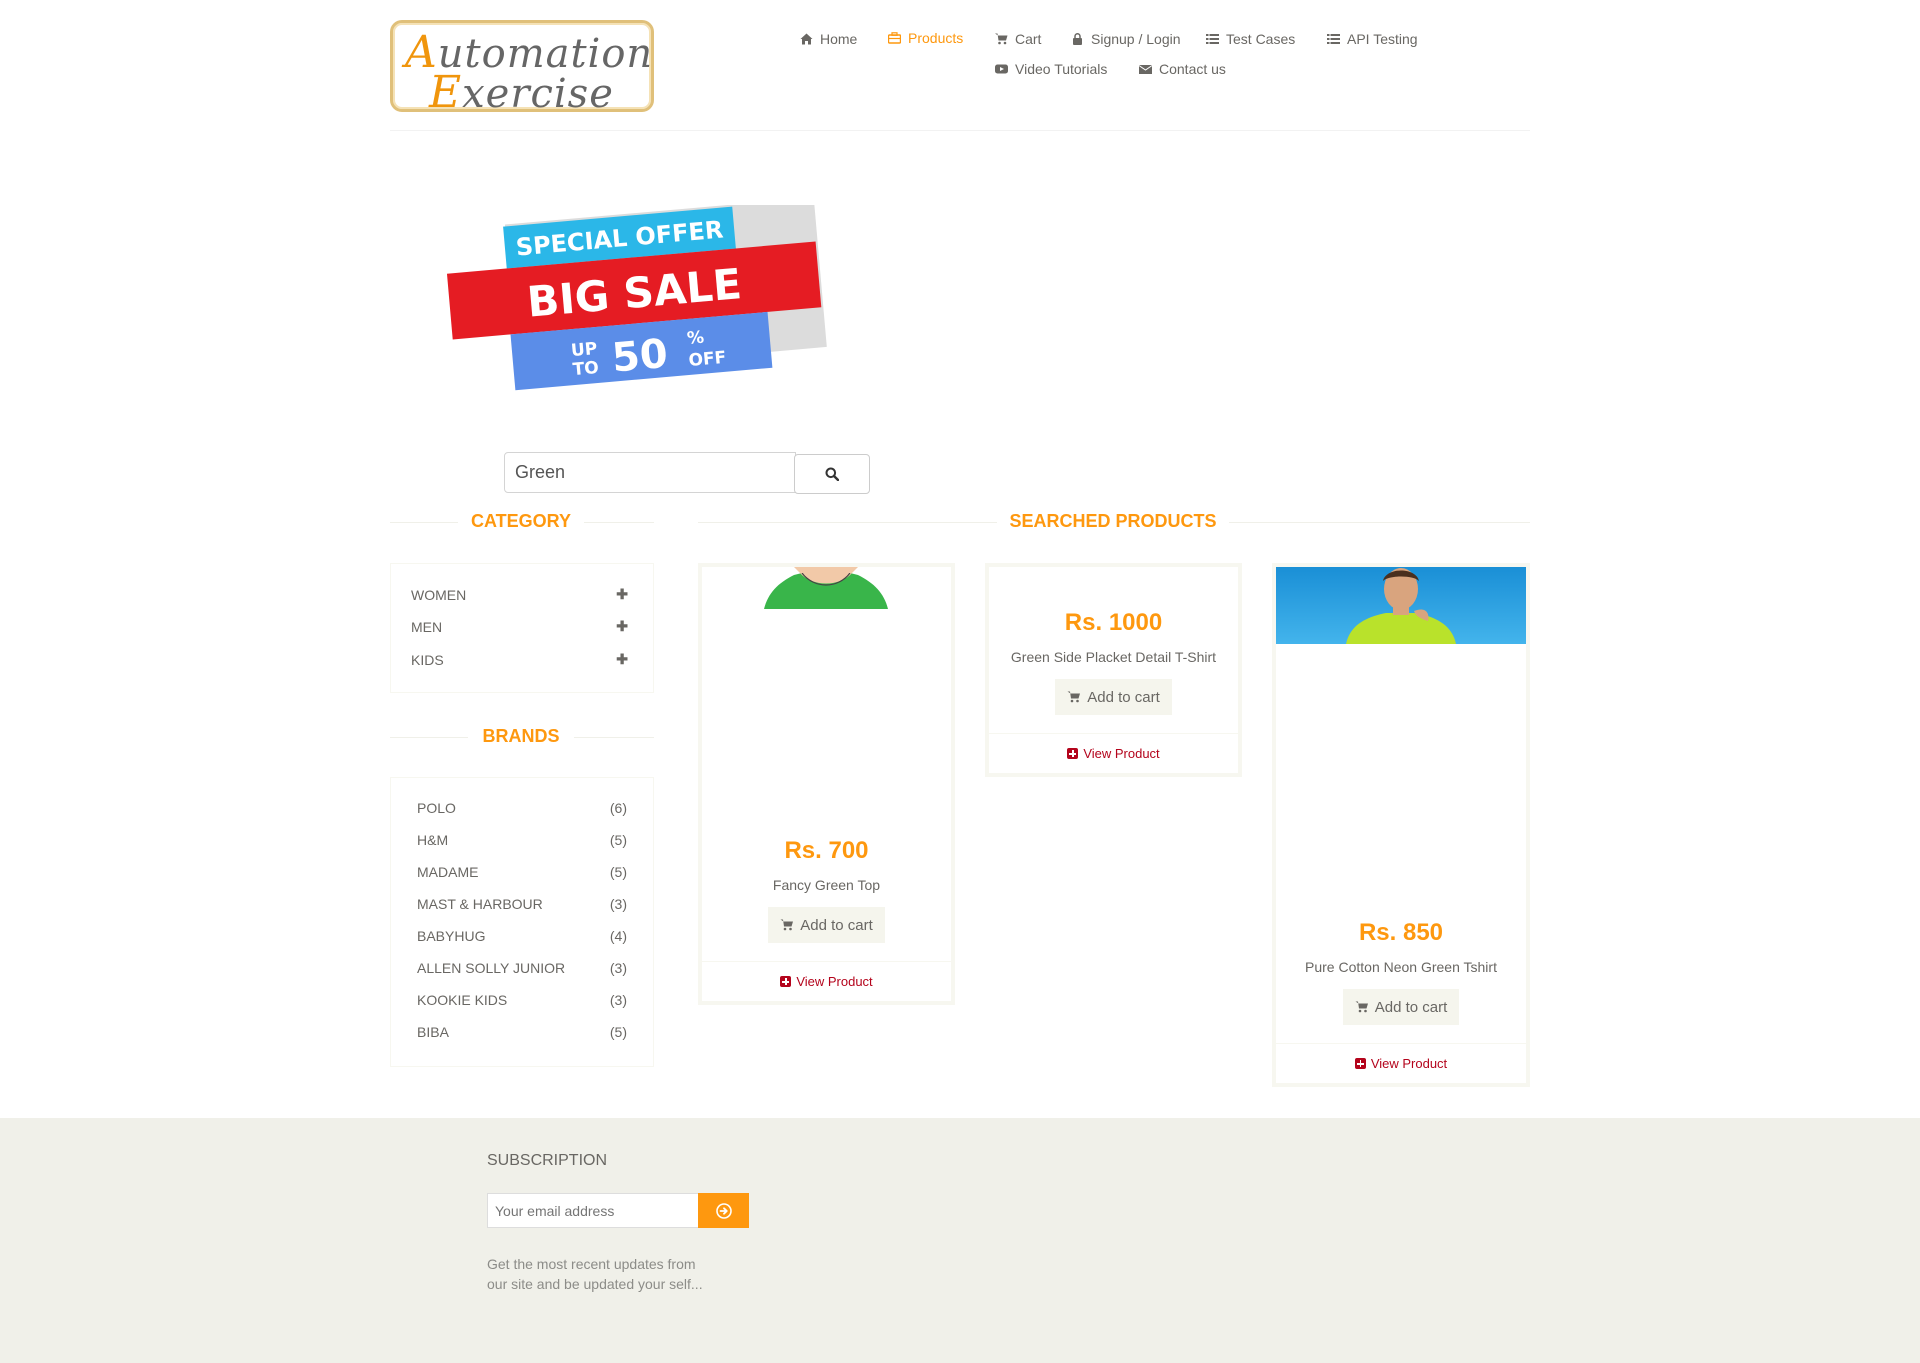 The height and width of the screenshot is (1363, 1920). I want to click on nav-test-cases: Test Cases, so click(1250, 39).